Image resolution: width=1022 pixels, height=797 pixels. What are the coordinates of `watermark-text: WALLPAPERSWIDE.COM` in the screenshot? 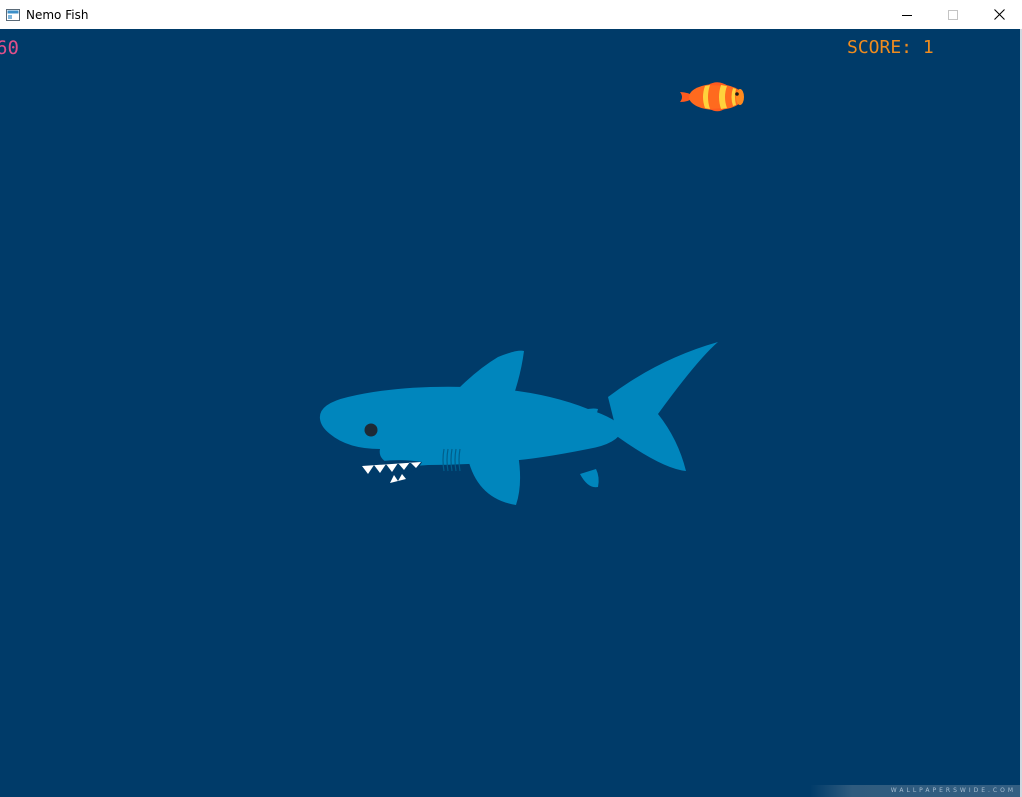 It's located at (915, 791).